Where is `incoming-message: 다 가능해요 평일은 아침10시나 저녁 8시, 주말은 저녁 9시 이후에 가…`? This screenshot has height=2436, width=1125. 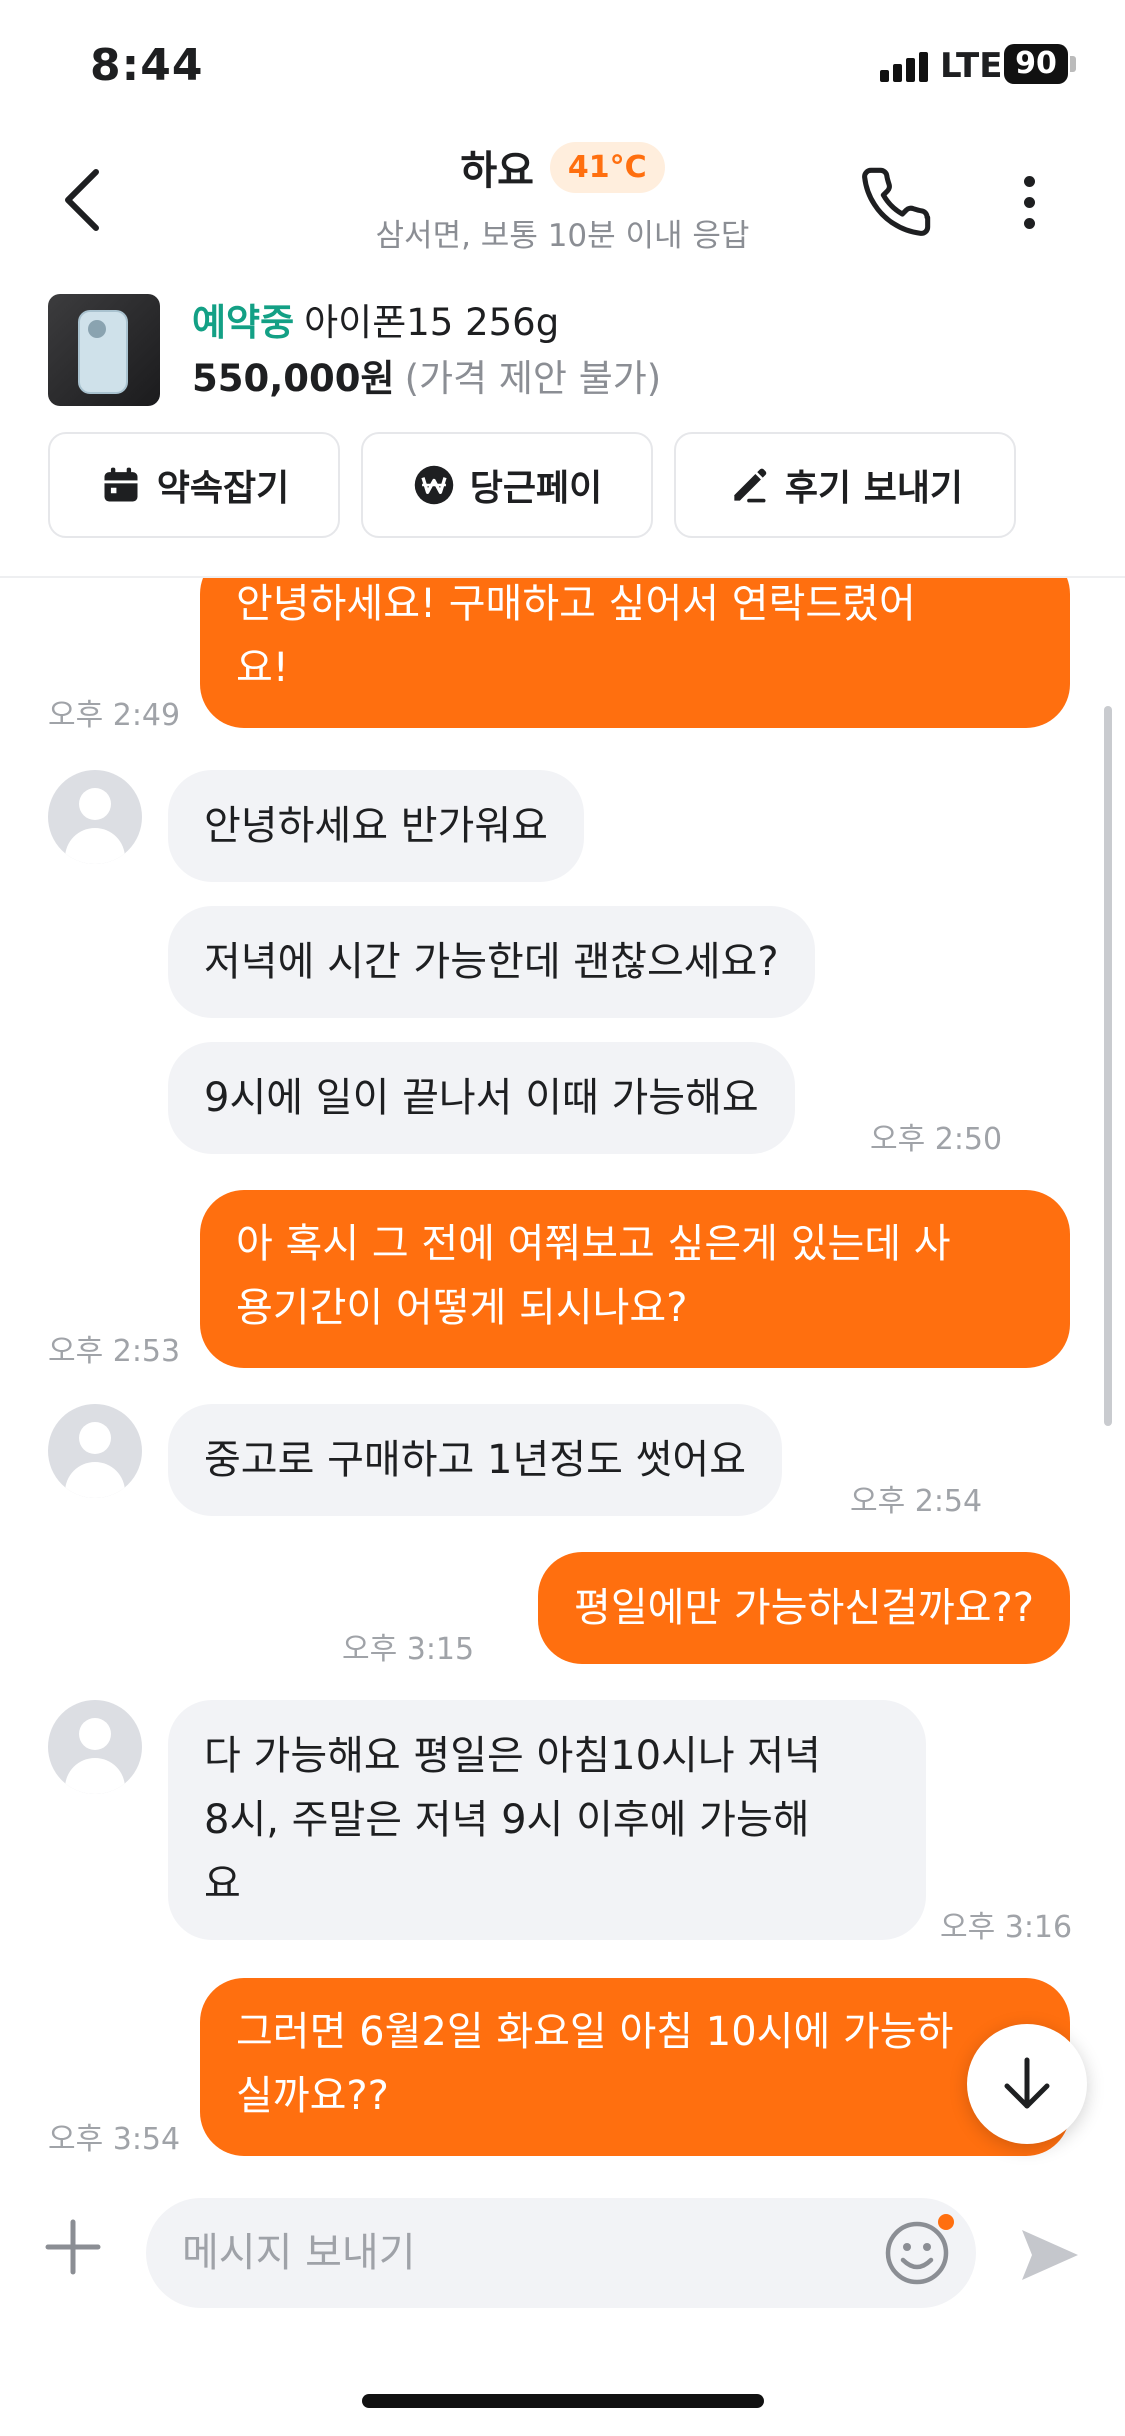
incoming-message: 다 가능해요 평일은 아침10시나 저녁 8시, 주말은 저녁 9시 이후에 가… is located at coordinates (547, 1820).